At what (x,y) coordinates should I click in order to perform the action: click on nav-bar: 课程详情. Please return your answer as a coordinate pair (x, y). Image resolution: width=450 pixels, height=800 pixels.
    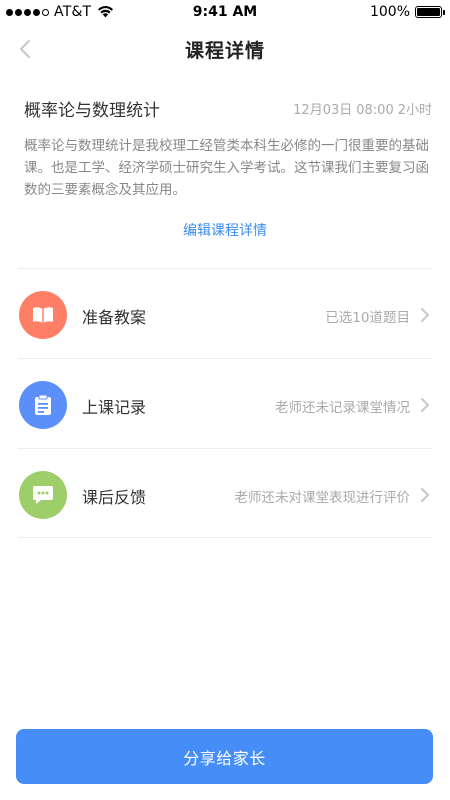
    Looking at the image, I should click on (225, 49).